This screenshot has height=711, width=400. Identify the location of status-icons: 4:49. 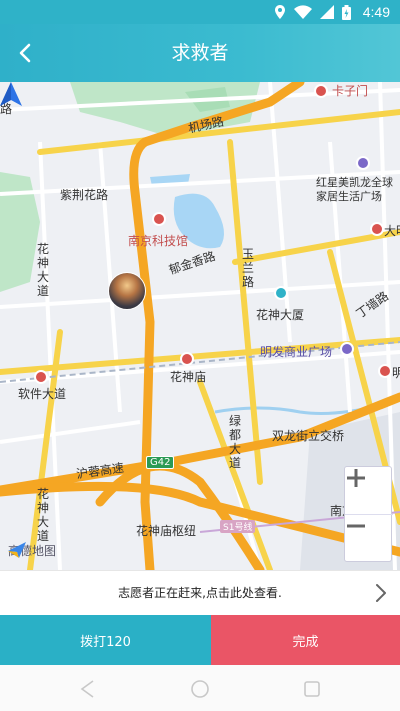
(332, 12).